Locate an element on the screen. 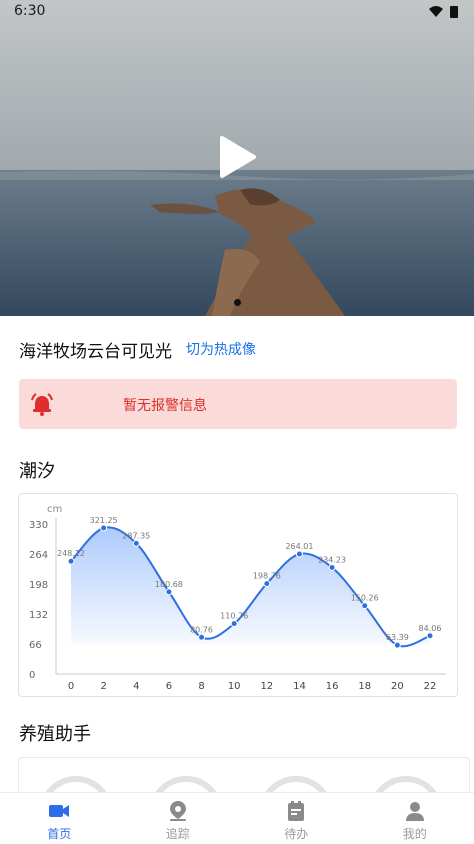 The width and height of the screenshot is (474, 844). data-label: 264.01 is located at coordinates (299, 546).